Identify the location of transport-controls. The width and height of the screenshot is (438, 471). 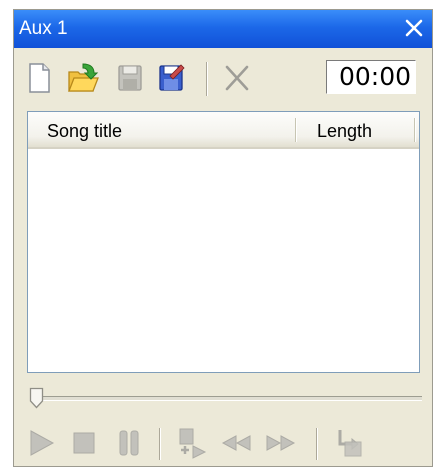
(223, 444).